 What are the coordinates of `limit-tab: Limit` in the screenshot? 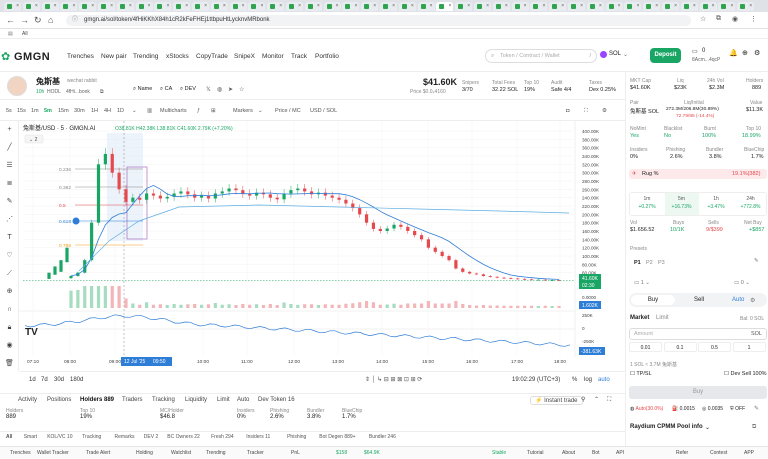 It's located at (662, 318).